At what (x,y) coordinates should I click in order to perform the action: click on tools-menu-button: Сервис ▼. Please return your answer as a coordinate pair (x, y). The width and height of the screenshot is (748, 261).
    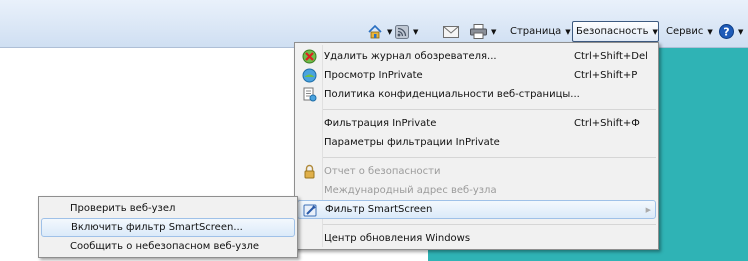
    Looking at the image, I should click on (689, 31).